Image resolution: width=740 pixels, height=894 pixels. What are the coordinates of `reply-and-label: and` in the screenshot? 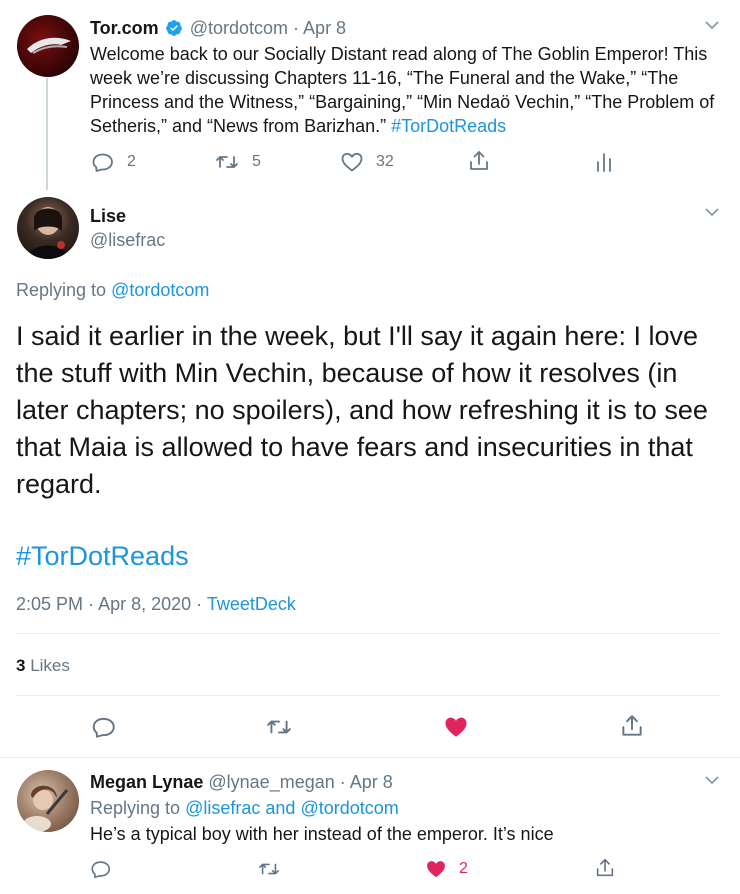 It's located at (280, 808).